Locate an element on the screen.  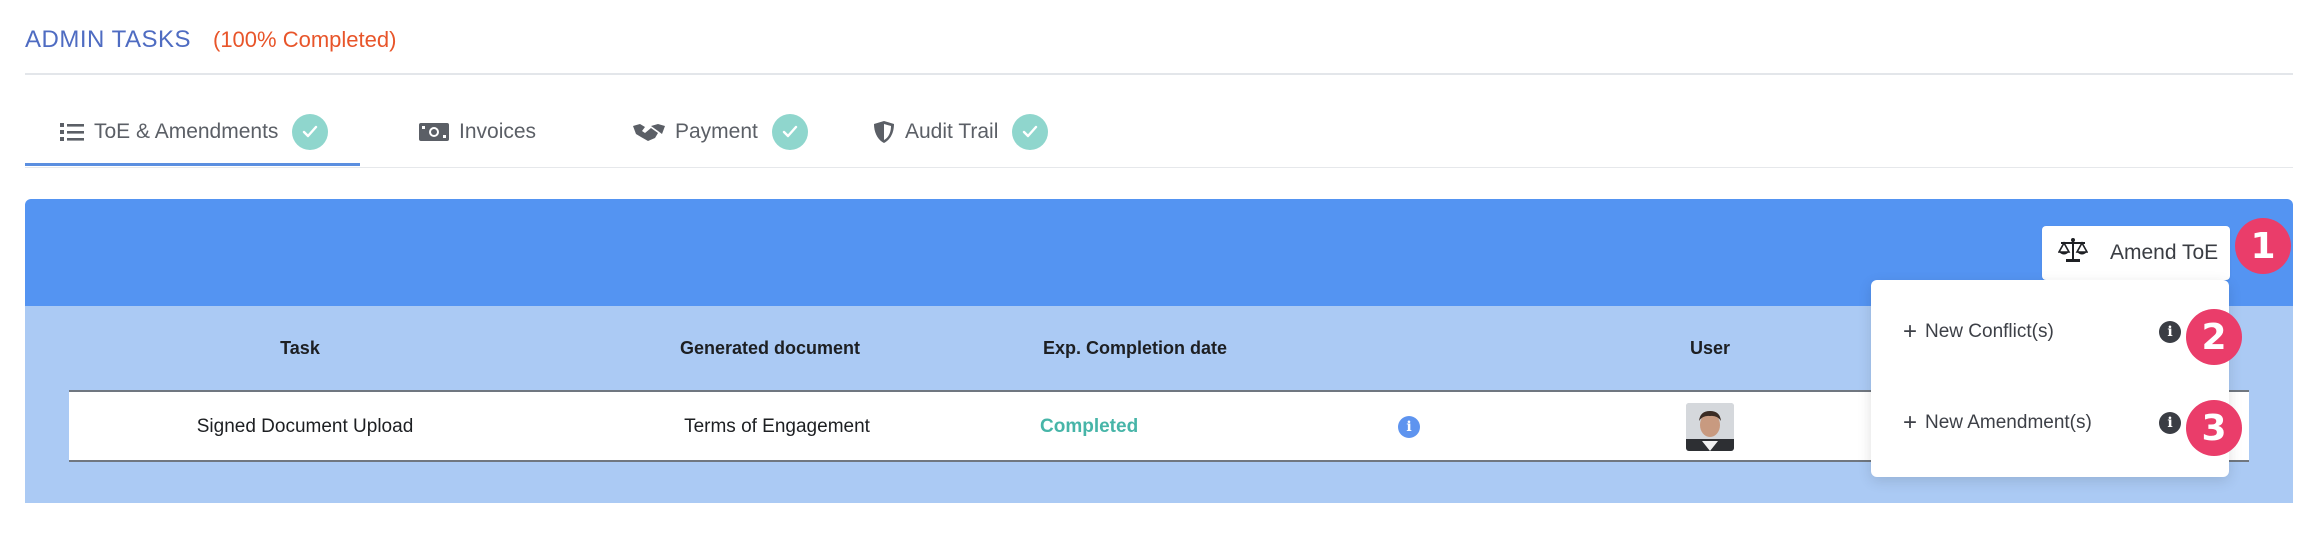
completion-status: (100% Completed) is located at coordinates (305, 39).